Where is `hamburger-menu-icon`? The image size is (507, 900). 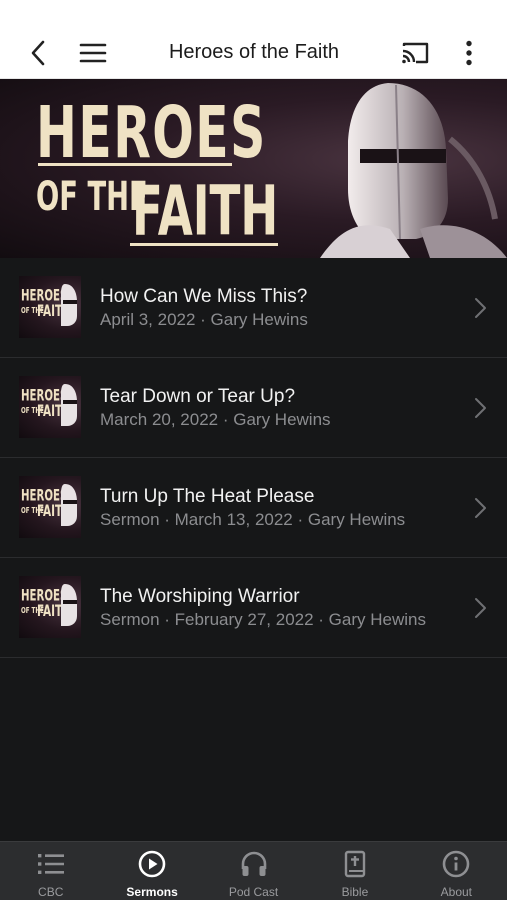 hamburger-menu-icon is located at coordinates (93, 52).